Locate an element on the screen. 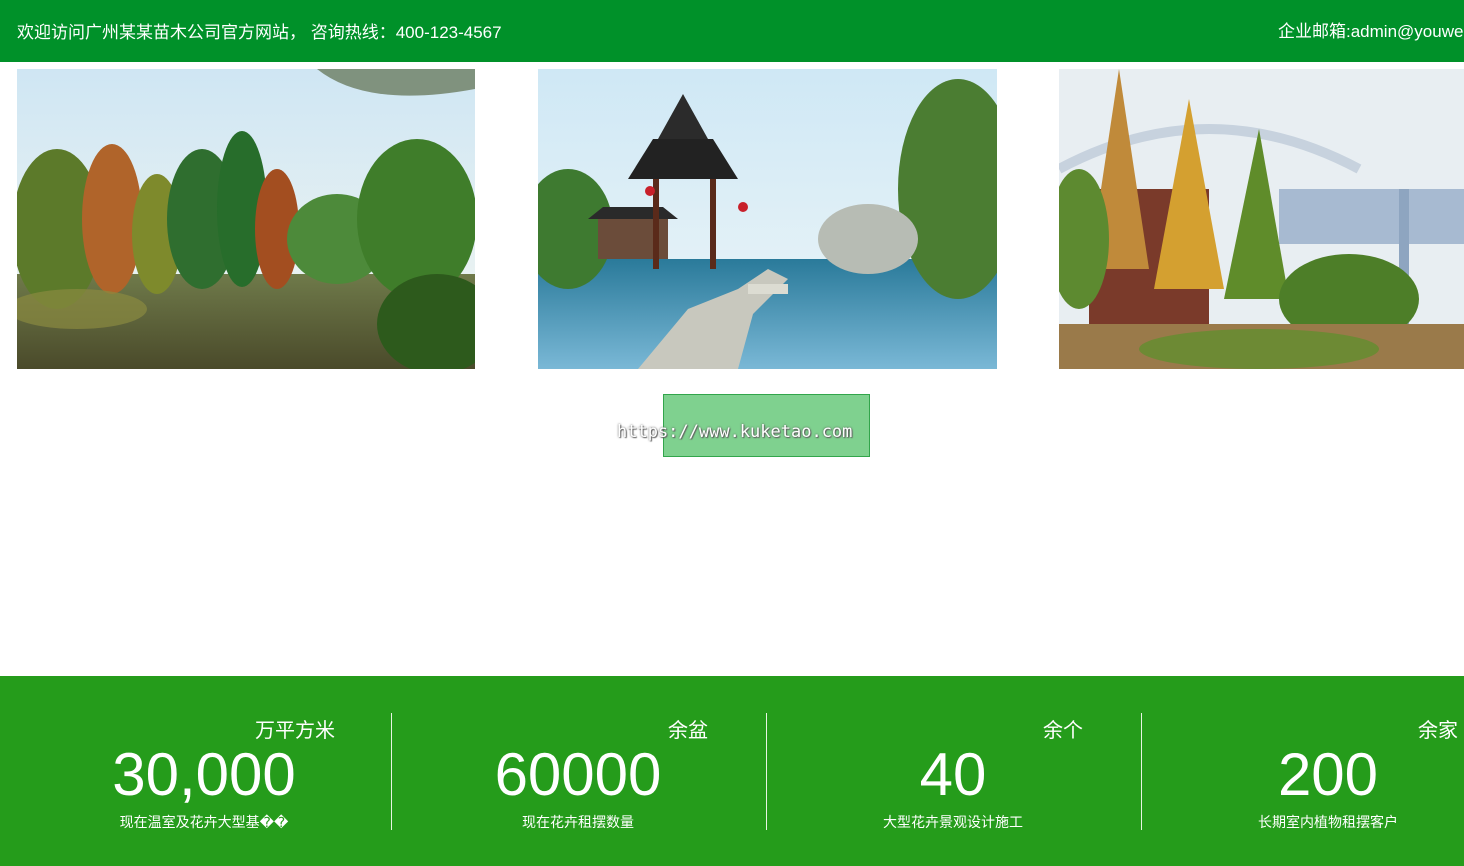  gallery-image-pavilion is located at coordinates (767, 219).